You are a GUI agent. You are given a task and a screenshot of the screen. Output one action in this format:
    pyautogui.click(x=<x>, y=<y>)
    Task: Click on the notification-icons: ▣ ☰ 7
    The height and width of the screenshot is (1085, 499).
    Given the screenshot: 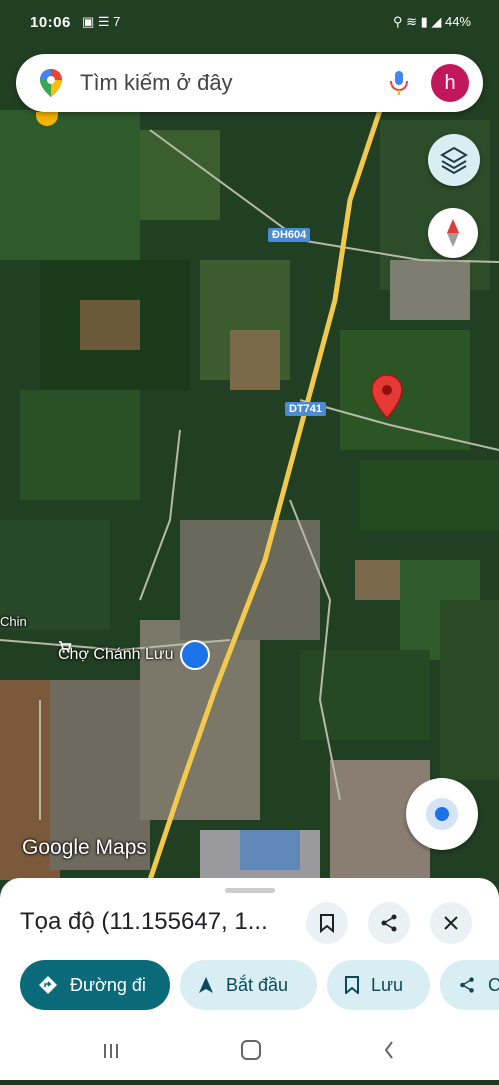 What is the action you would take?
    pyautogui.click(x=101, y=21)
    